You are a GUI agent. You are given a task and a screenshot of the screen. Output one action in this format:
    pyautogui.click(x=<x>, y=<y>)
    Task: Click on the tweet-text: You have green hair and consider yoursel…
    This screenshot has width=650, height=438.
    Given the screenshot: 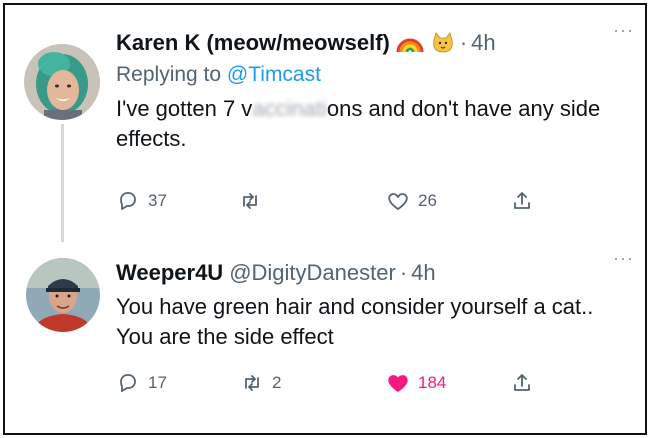 What is the action you would take?
    pyautogui.click(x=355, y=321)
    